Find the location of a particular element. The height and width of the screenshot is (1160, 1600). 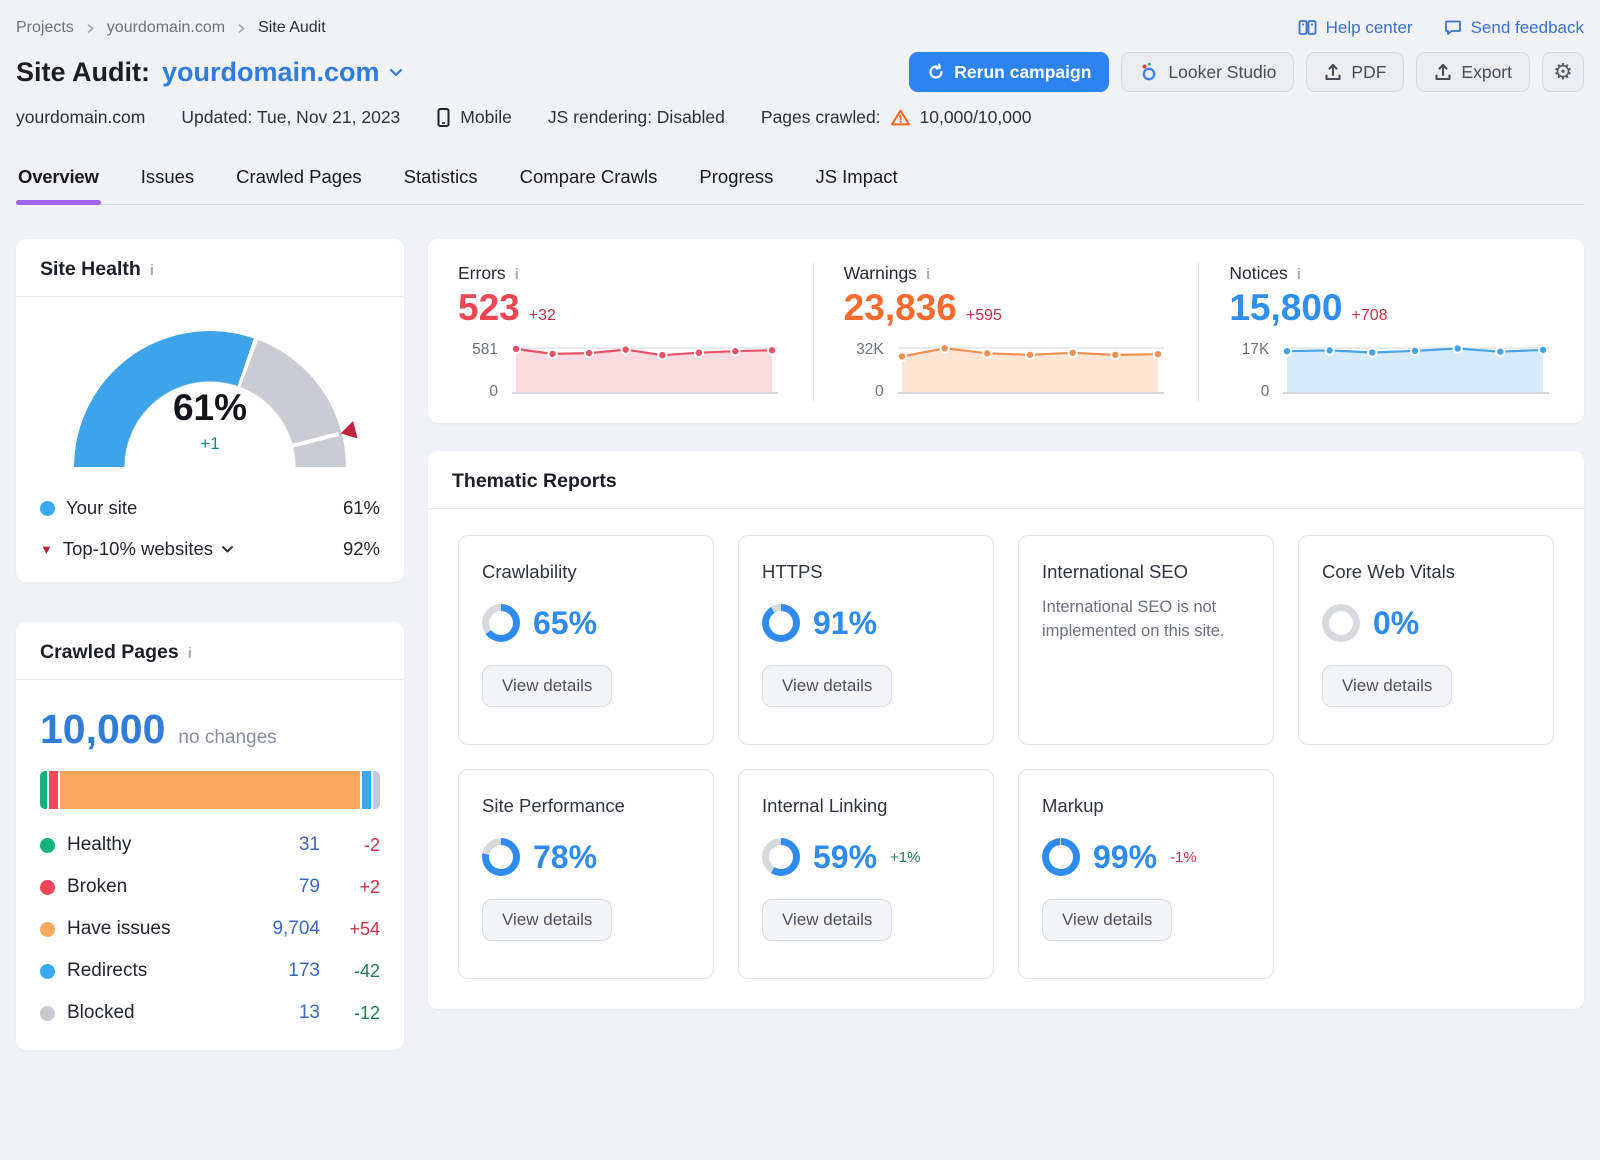

crawled-row-value: 173 is located at coordinates (304, 971).